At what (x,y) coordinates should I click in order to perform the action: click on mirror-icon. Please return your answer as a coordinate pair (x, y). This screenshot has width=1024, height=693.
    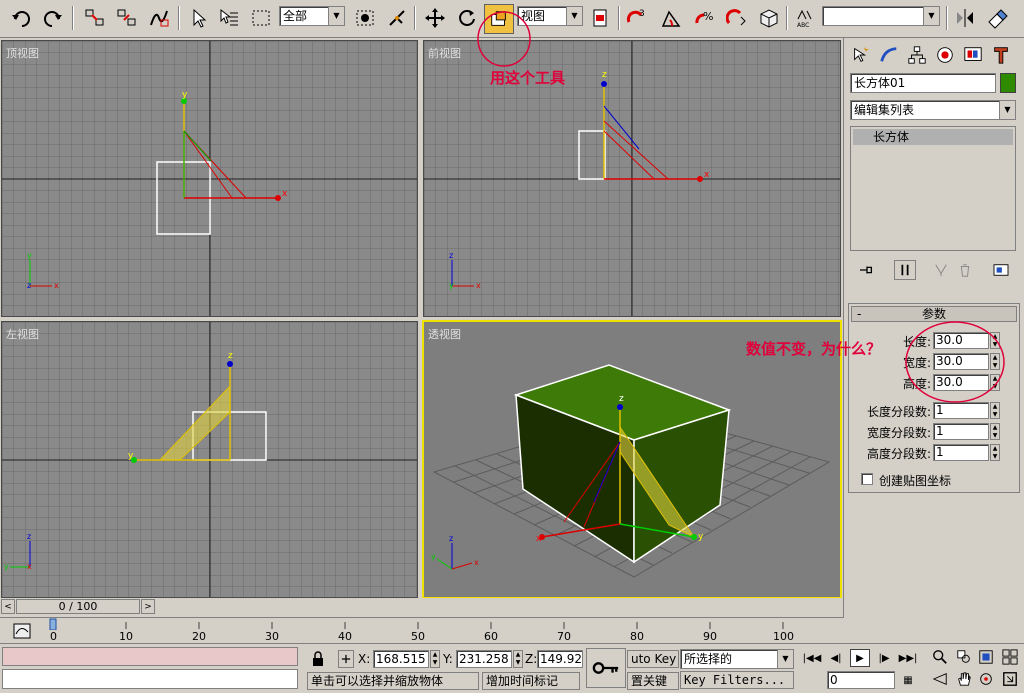
    Looking at the image, I should click on (965, 18).